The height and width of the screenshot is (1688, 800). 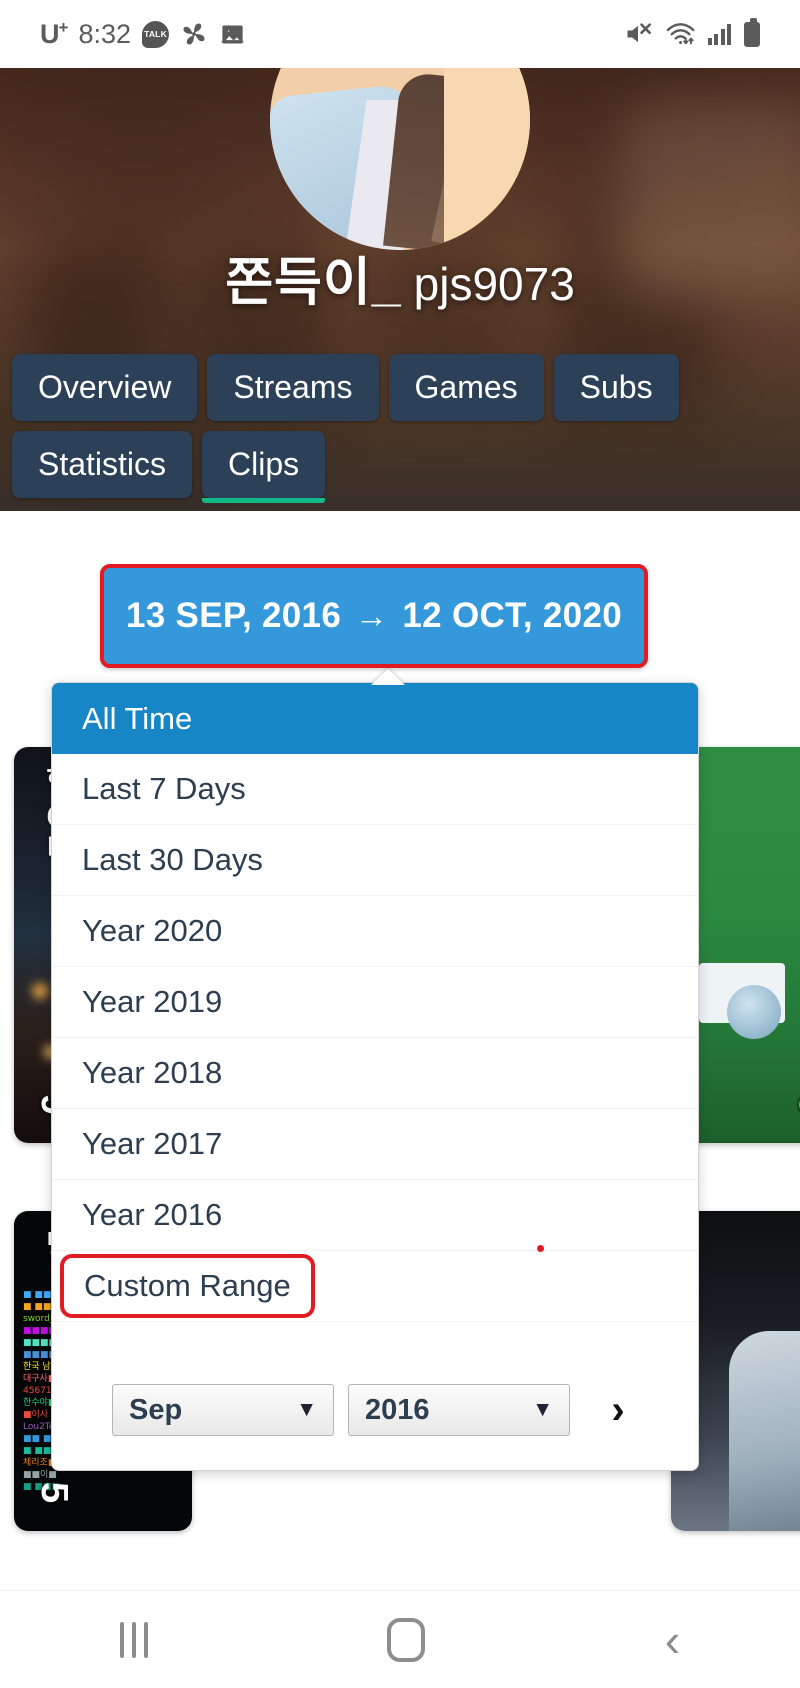 What do you see at coordinates (764, 1431) in the screenshot?
I see `clip-thumbnail` at bounding box center [764, 1431].